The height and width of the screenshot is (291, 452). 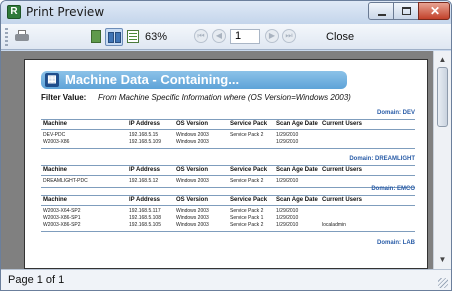 What do you see at coordinates (14, 12) in the screenshot?
I see `app-icon: R` at bounding box center [14, 12].